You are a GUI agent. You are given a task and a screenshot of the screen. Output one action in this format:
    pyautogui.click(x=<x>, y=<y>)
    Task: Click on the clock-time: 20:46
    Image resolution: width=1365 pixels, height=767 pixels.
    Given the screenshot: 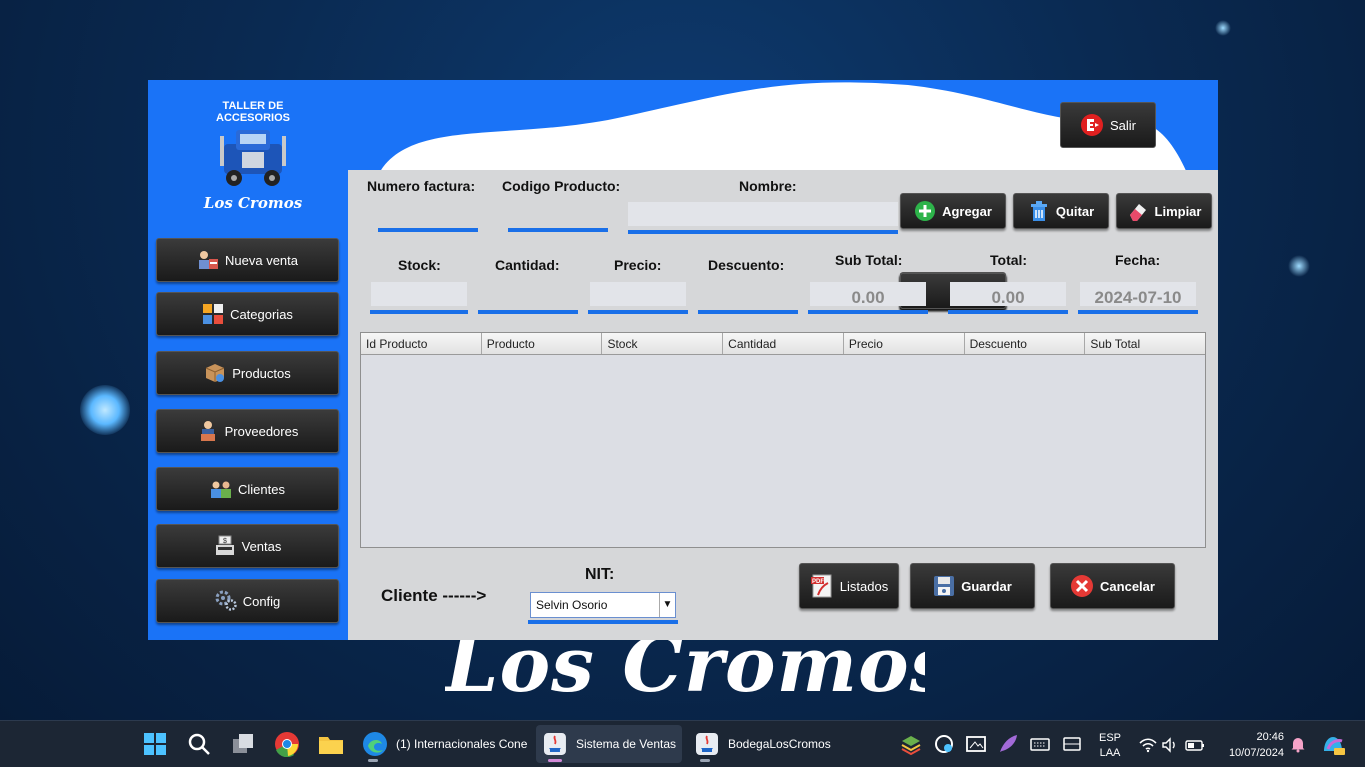 What is the action you would take?
    pyautogui.click(x=1270, y=737)
    